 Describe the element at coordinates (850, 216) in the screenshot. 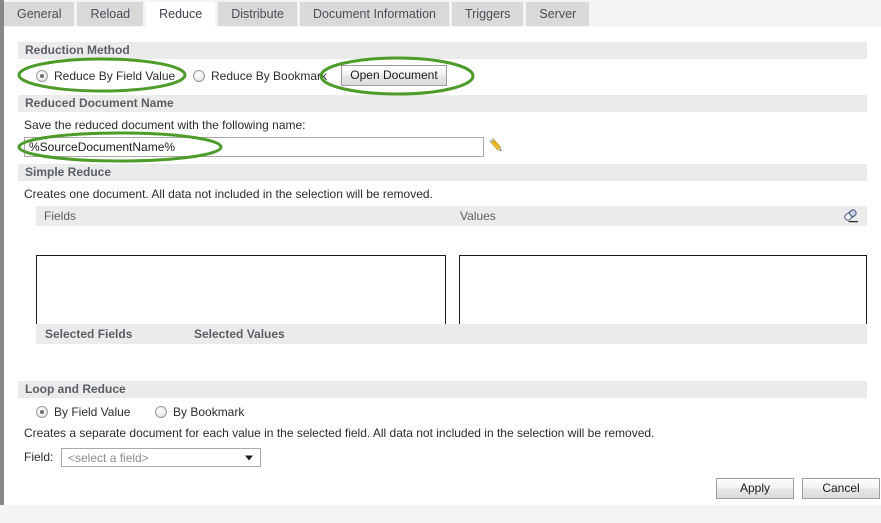

I see `eraser-icon` at that location.